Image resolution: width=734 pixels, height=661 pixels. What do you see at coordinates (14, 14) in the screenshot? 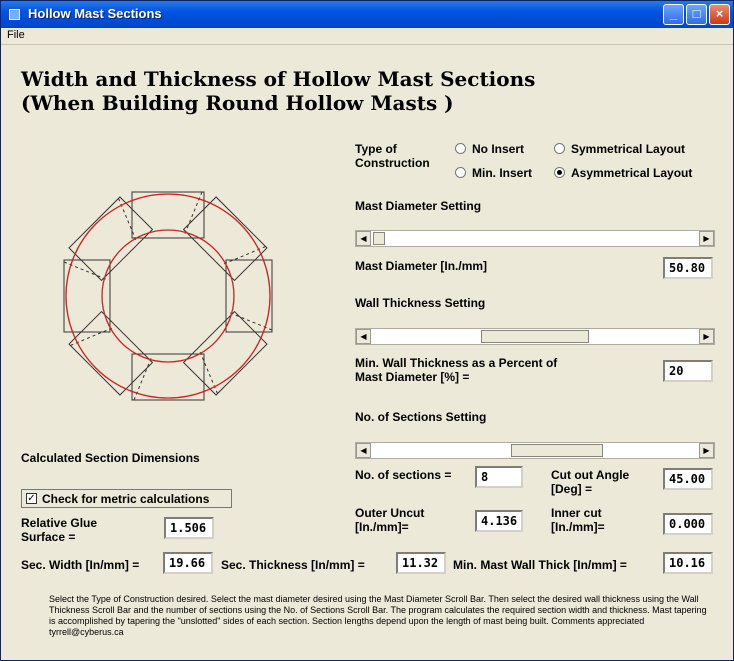
I see `app-icon` at bounding box center [14, 14].